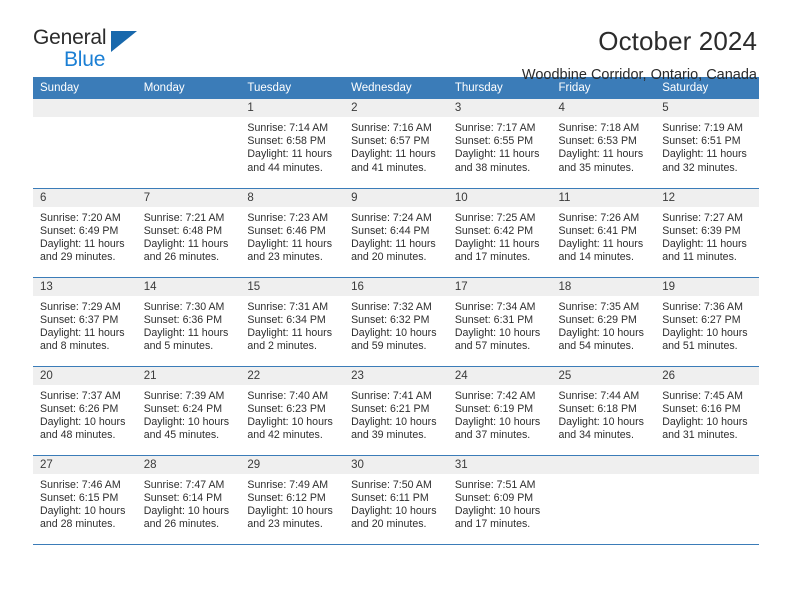  I want to click on sunset-text: Sunset: 6:37 PM, so click(79, 319).